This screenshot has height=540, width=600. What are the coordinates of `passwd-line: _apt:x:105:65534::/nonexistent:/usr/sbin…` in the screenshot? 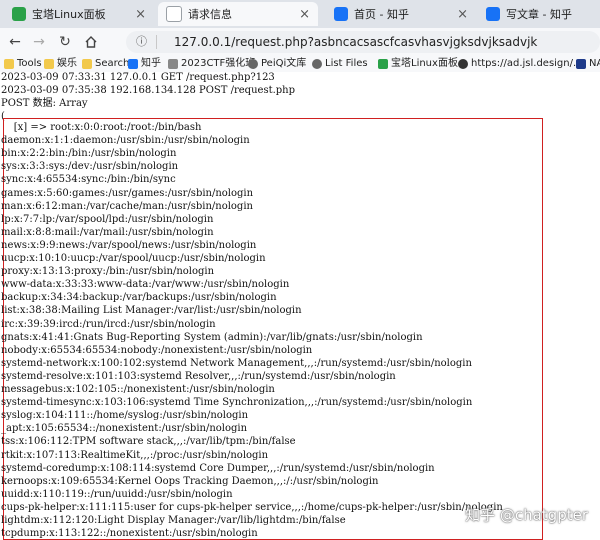 It's located at (124, 429).